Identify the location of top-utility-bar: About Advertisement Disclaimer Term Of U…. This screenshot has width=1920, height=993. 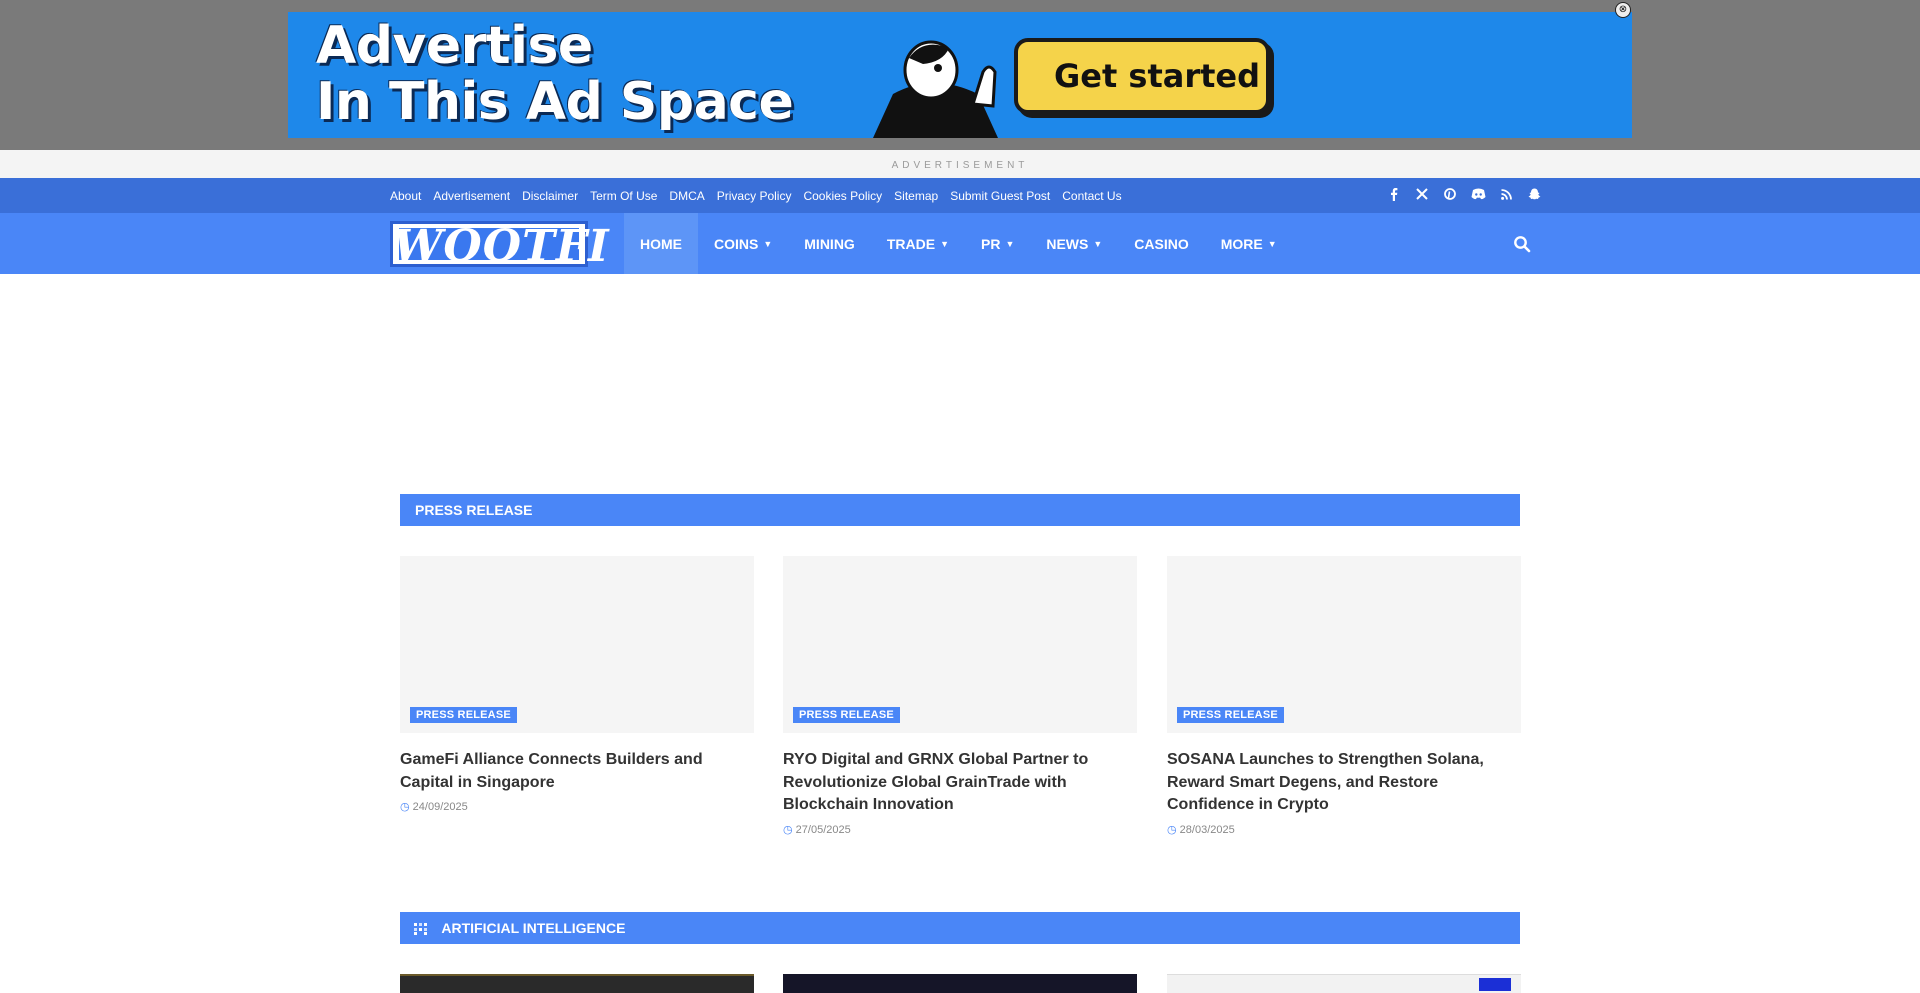
(960, 195).